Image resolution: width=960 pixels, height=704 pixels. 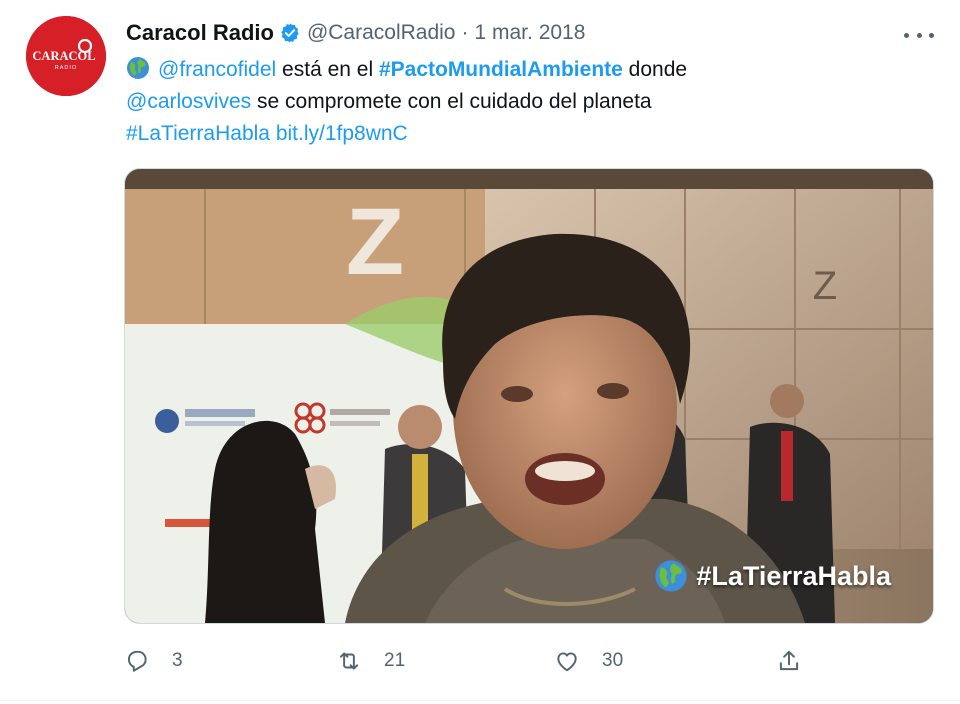 I want to click on tweet-text-part: donde, so click(x=655, y=69).